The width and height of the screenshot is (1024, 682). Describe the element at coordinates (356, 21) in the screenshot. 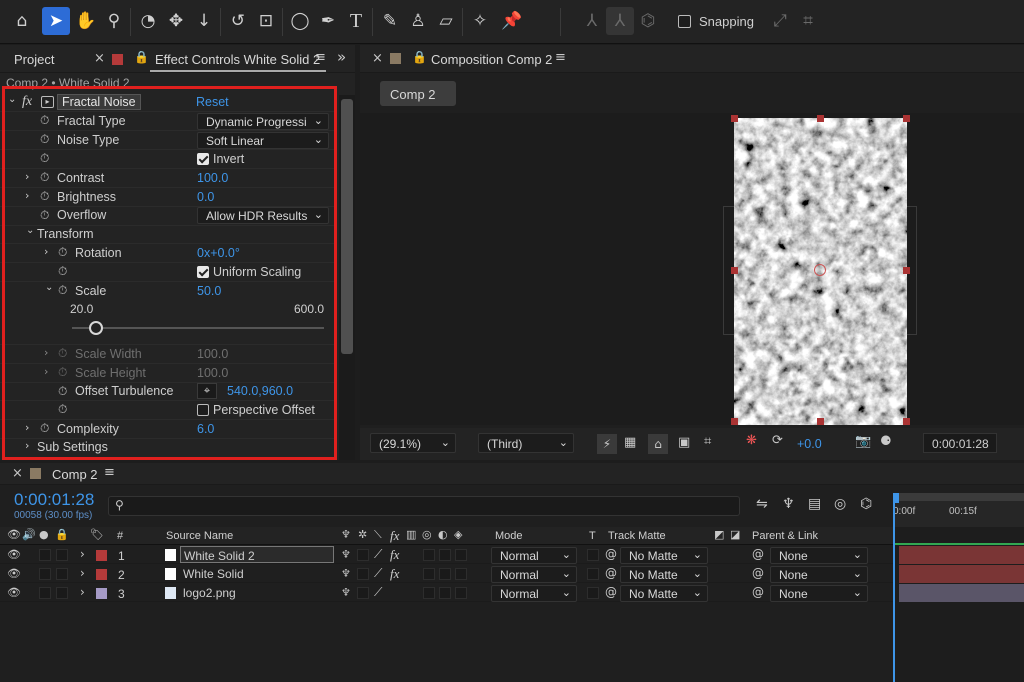

I see `type-tool-icon: T` at that location.